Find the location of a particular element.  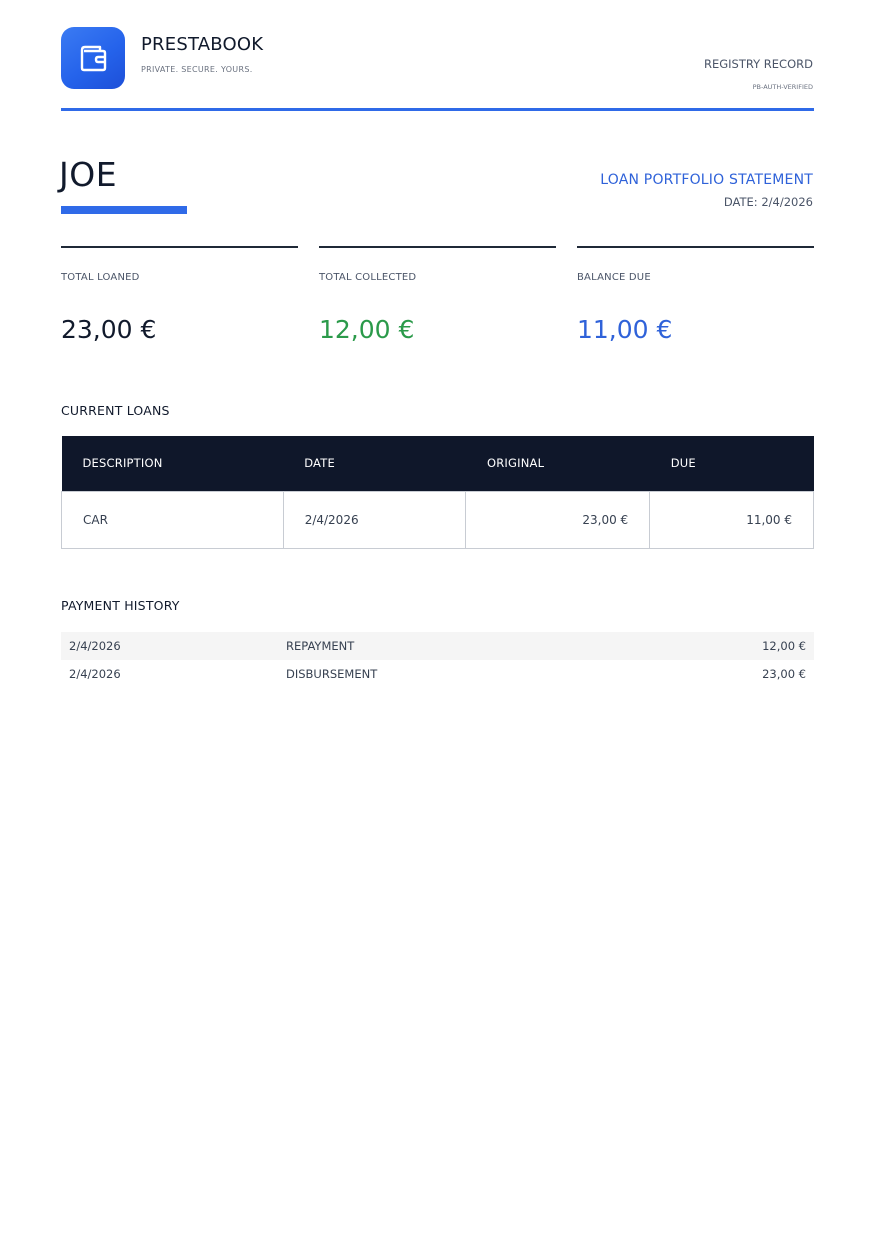

table-header-row: DESCRIPTION DATE ORIGINAL DUE is located at coordinates (437, 463).